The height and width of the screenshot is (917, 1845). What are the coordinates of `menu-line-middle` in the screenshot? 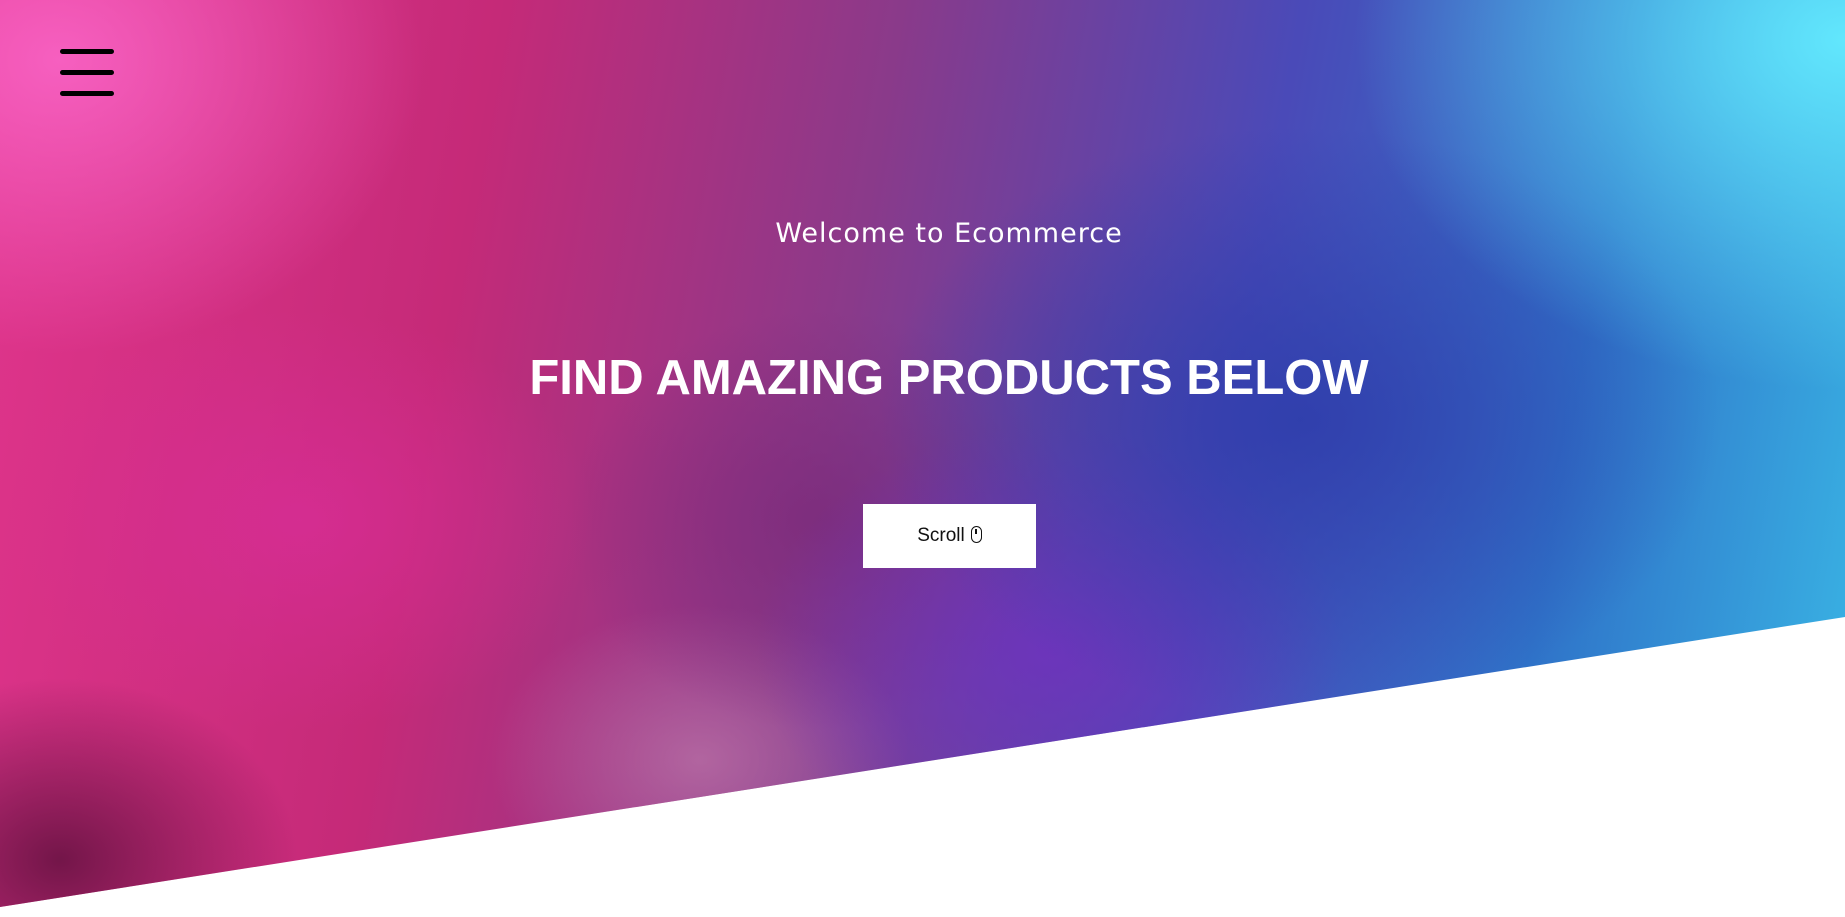 It's located at (87, 72).